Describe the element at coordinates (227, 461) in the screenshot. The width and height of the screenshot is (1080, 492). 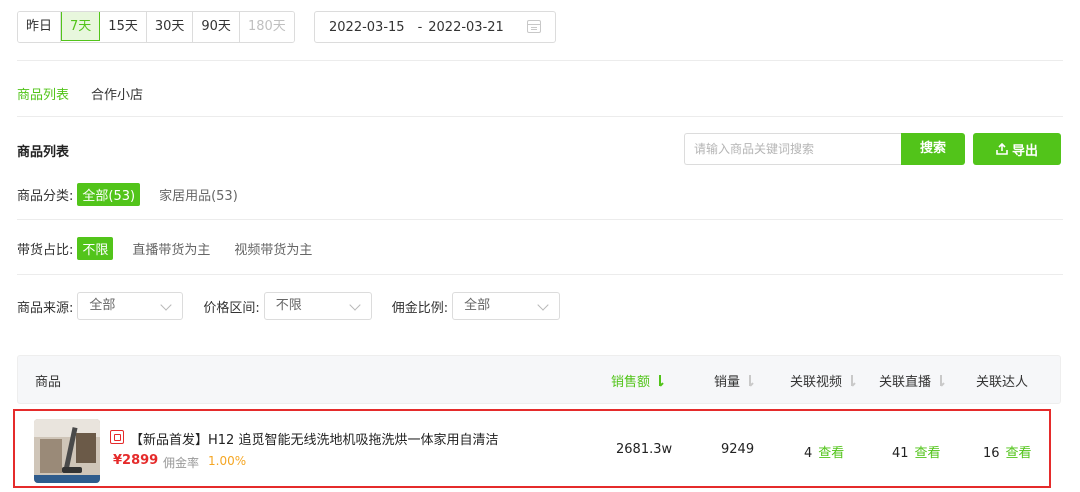
I see `commission-rate: 1.00%` at that location.